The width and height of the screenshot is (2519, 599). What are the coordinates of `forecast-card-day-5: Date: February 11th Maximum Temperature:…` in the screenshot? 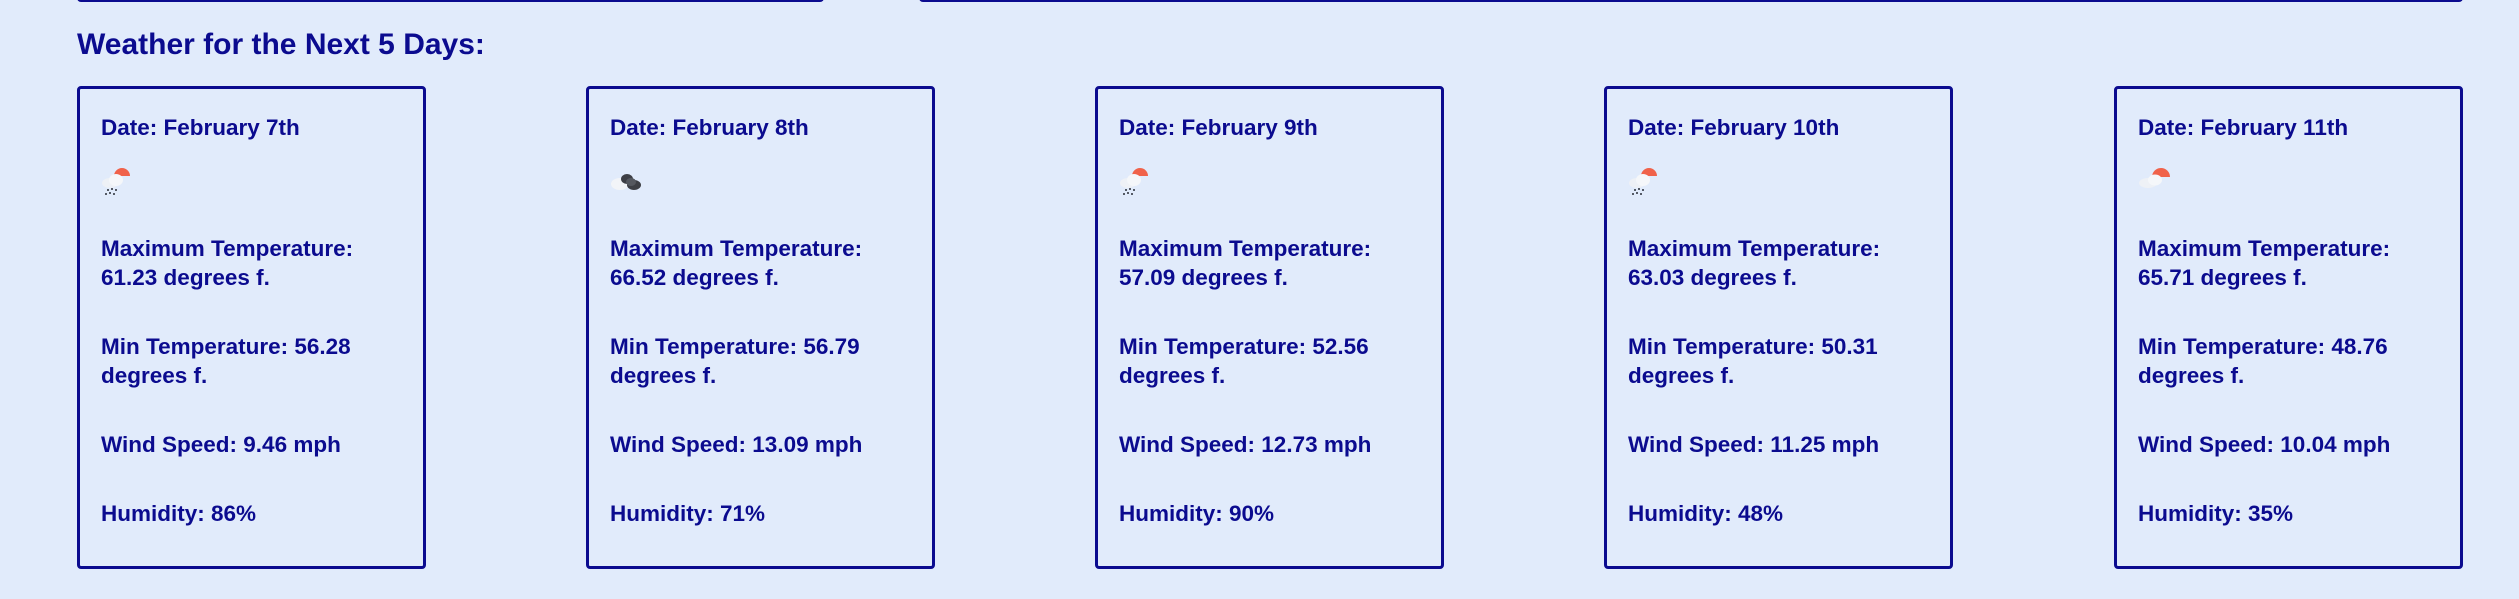 It's located at (2288, 327).